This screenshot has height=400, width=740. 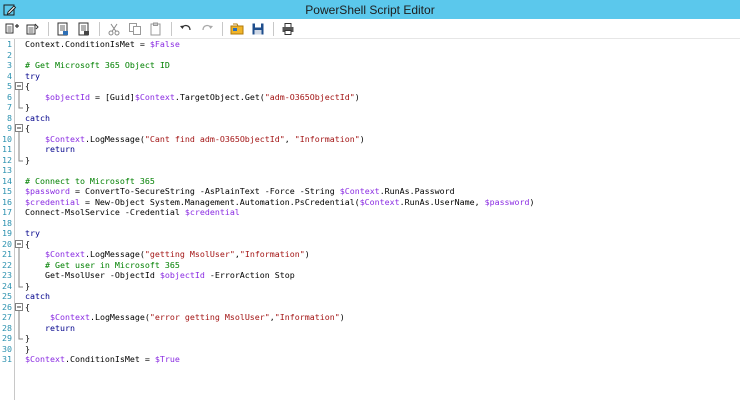 What do you see at coordinates (47, 191) in the screenshot?
I see `code-token-var: $password` at bounding box center [47, 191].